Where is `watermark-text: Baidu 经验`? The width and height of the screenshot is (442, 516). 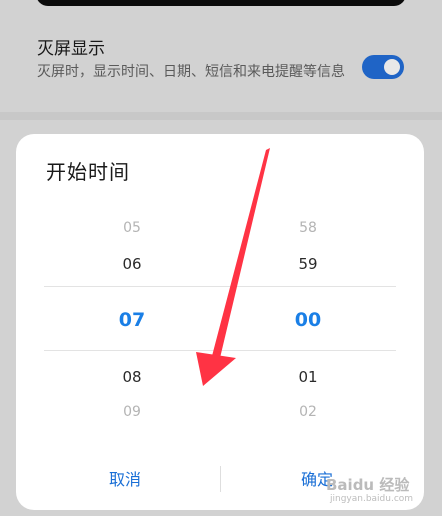
watermark-text: Baidu 经验 is located at coordinates (368, 485).